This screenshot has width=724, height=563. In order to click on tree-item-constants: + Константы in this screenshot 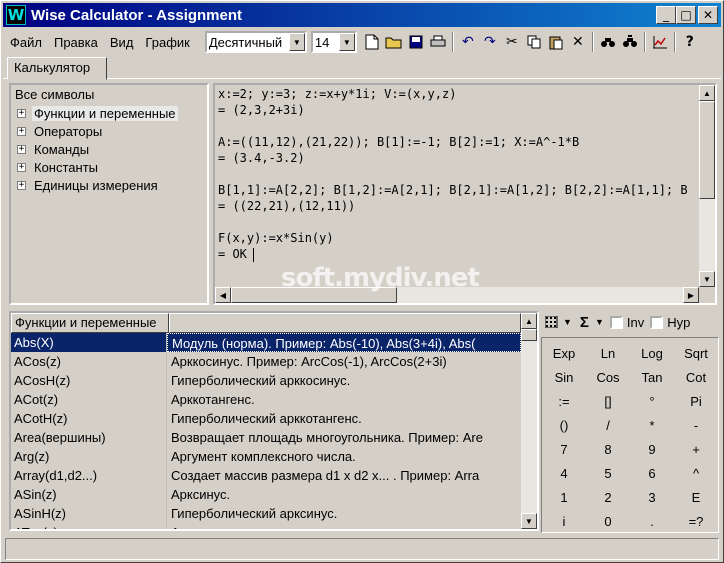, I will do `click(58, 167)`.